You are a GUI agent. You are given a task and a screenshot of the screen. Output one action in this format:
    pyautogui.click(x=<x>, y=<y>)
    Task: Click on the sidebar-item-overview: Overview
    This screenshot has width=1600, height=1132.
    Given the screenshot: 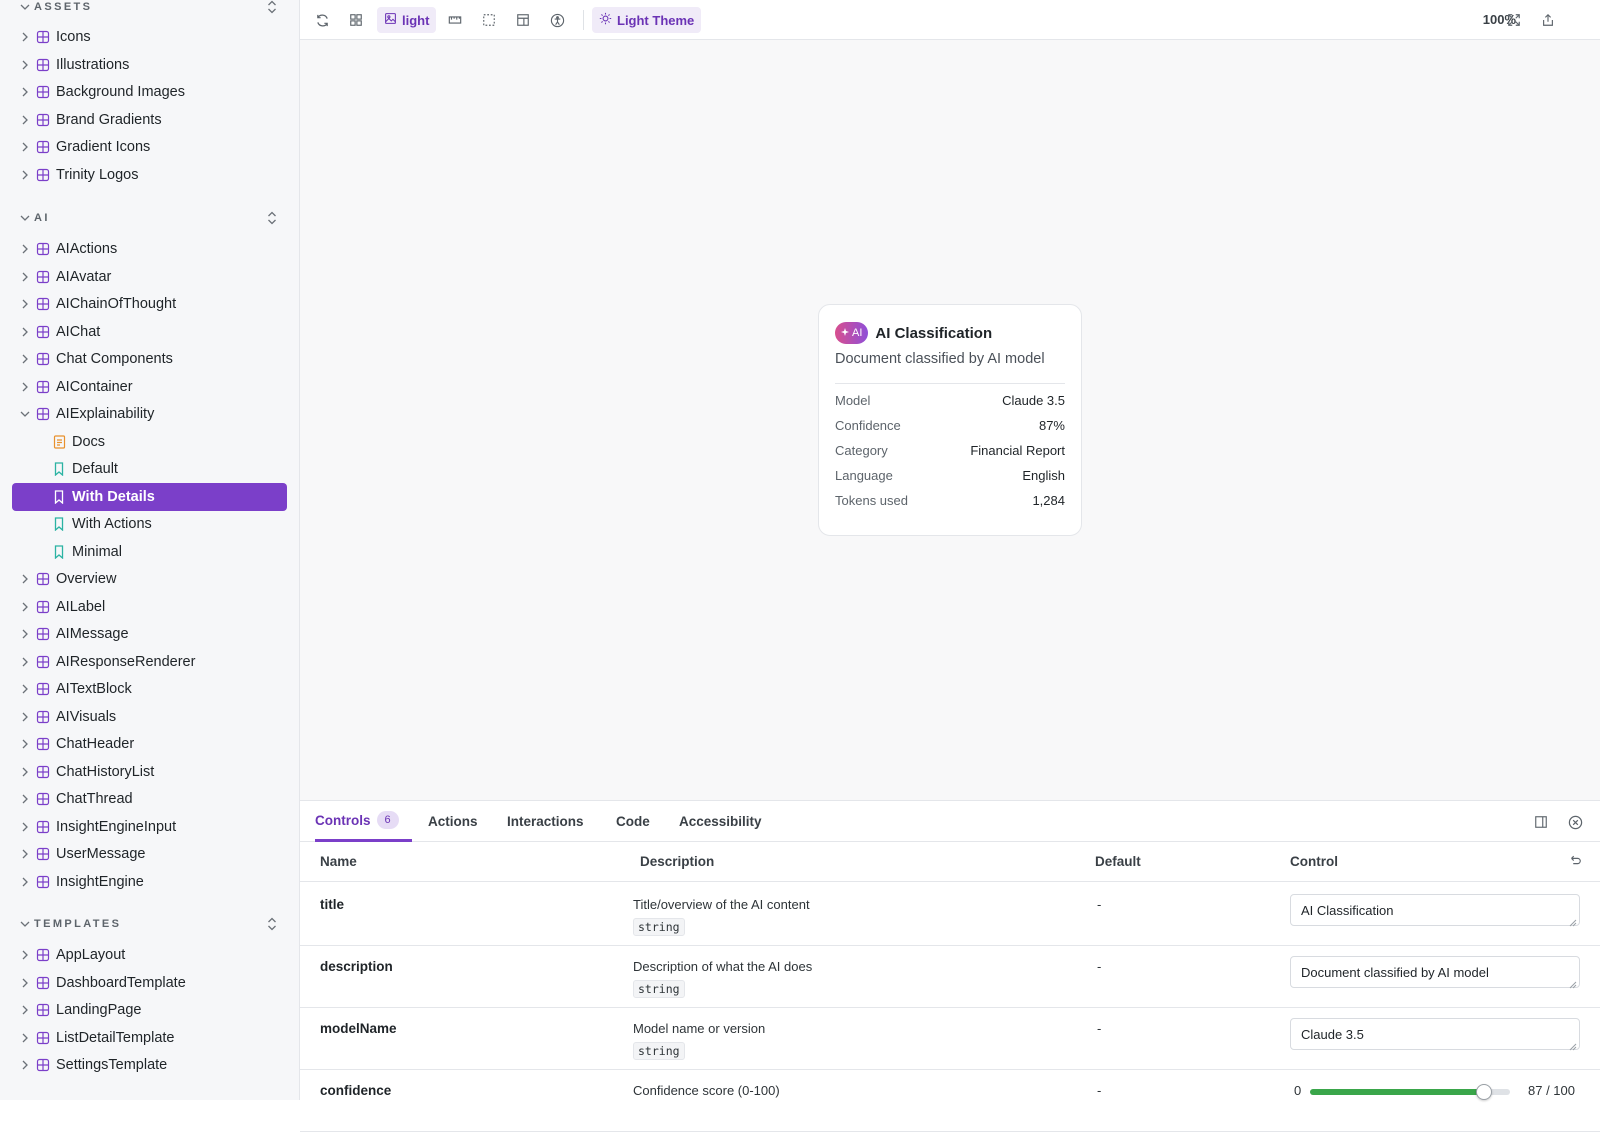 What is the action you would take?
    pyautogui.click(x=149, y=579)
    